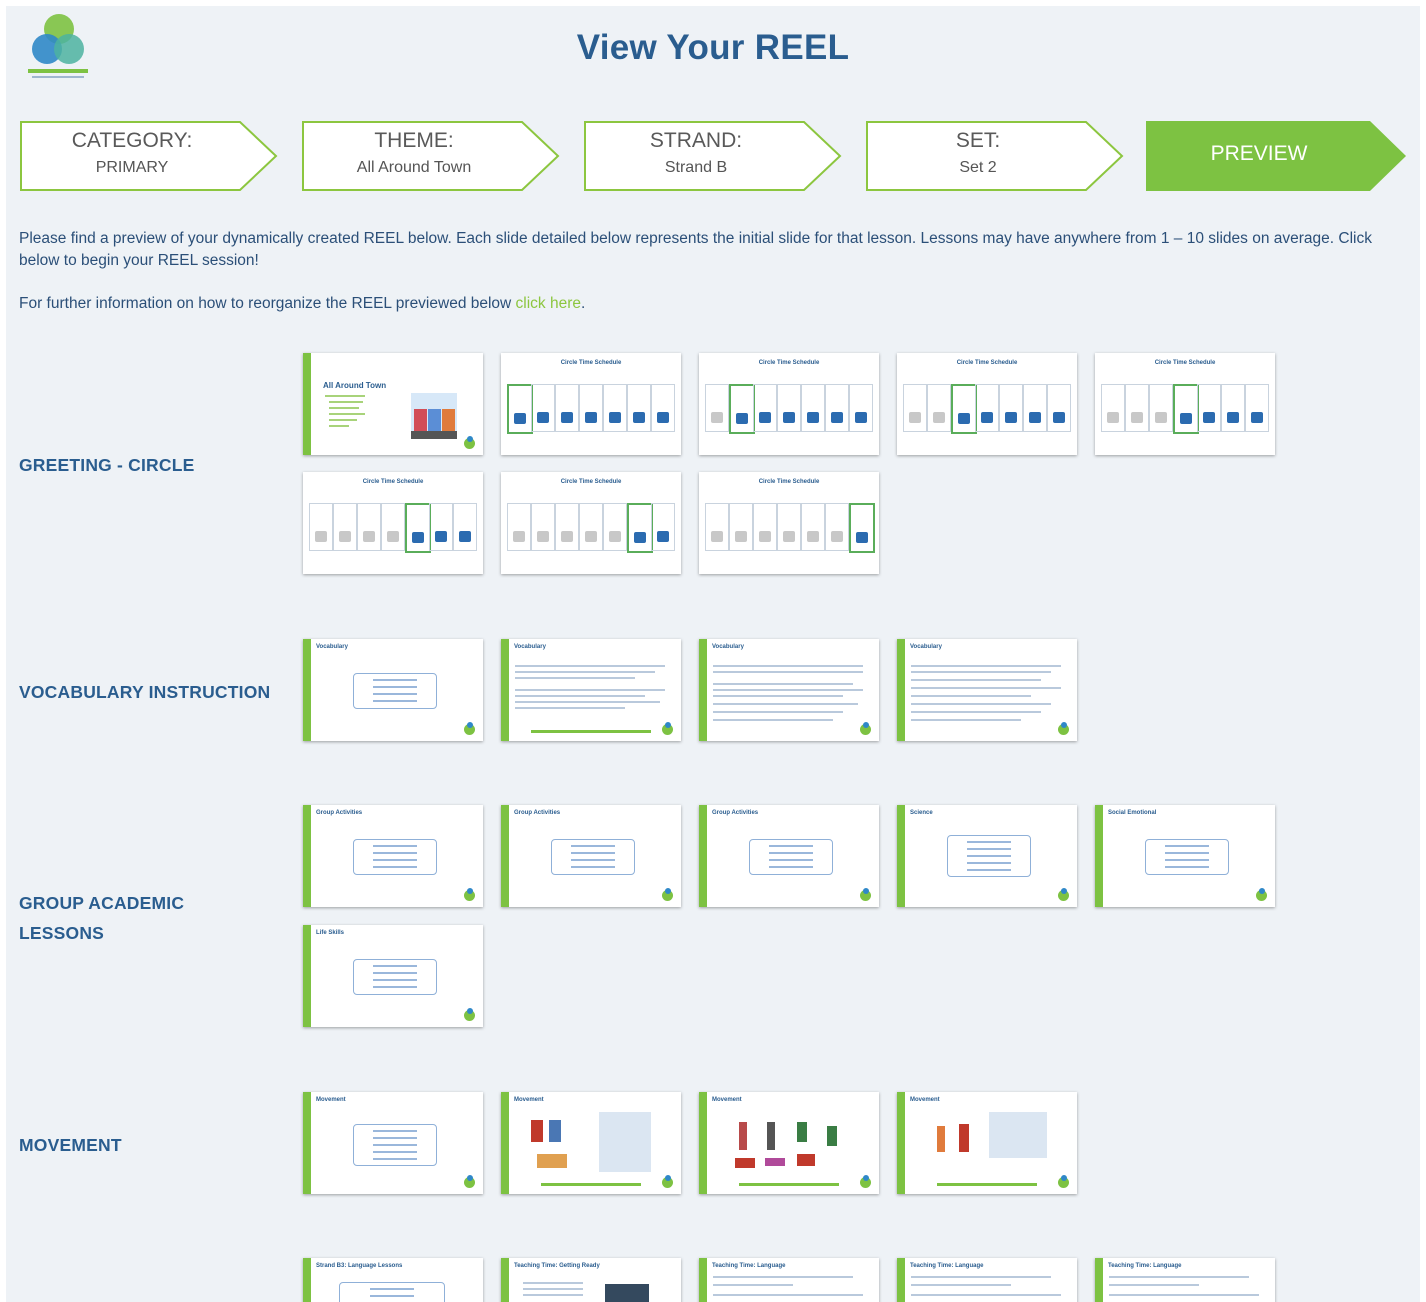 This screenshot has height=1302, width=1426. I want to click on step-strand-label: STRAND:, so click(696, 140).